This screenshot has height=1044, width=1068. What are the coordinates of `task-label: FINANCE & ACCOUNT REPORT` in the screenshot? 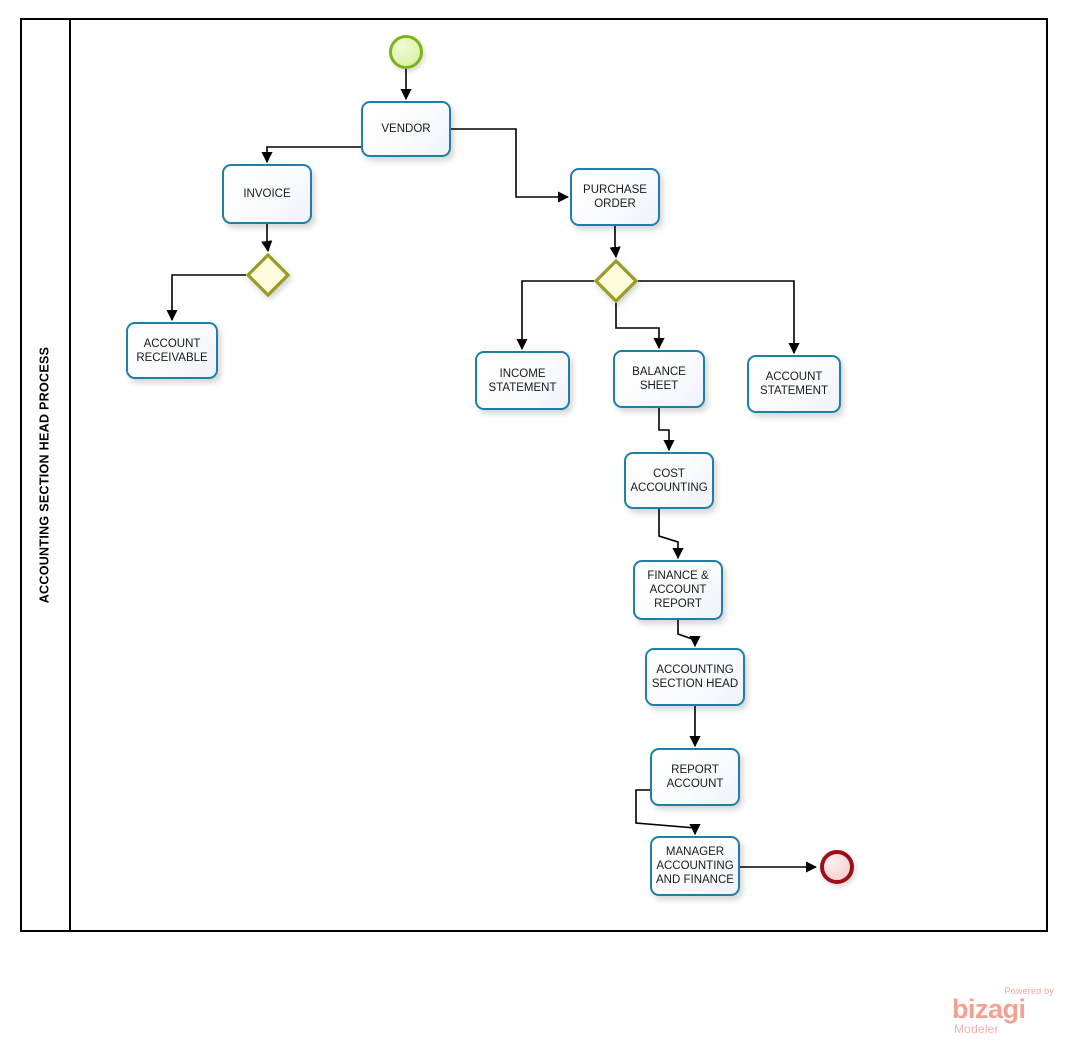 It's located at (678, 590).